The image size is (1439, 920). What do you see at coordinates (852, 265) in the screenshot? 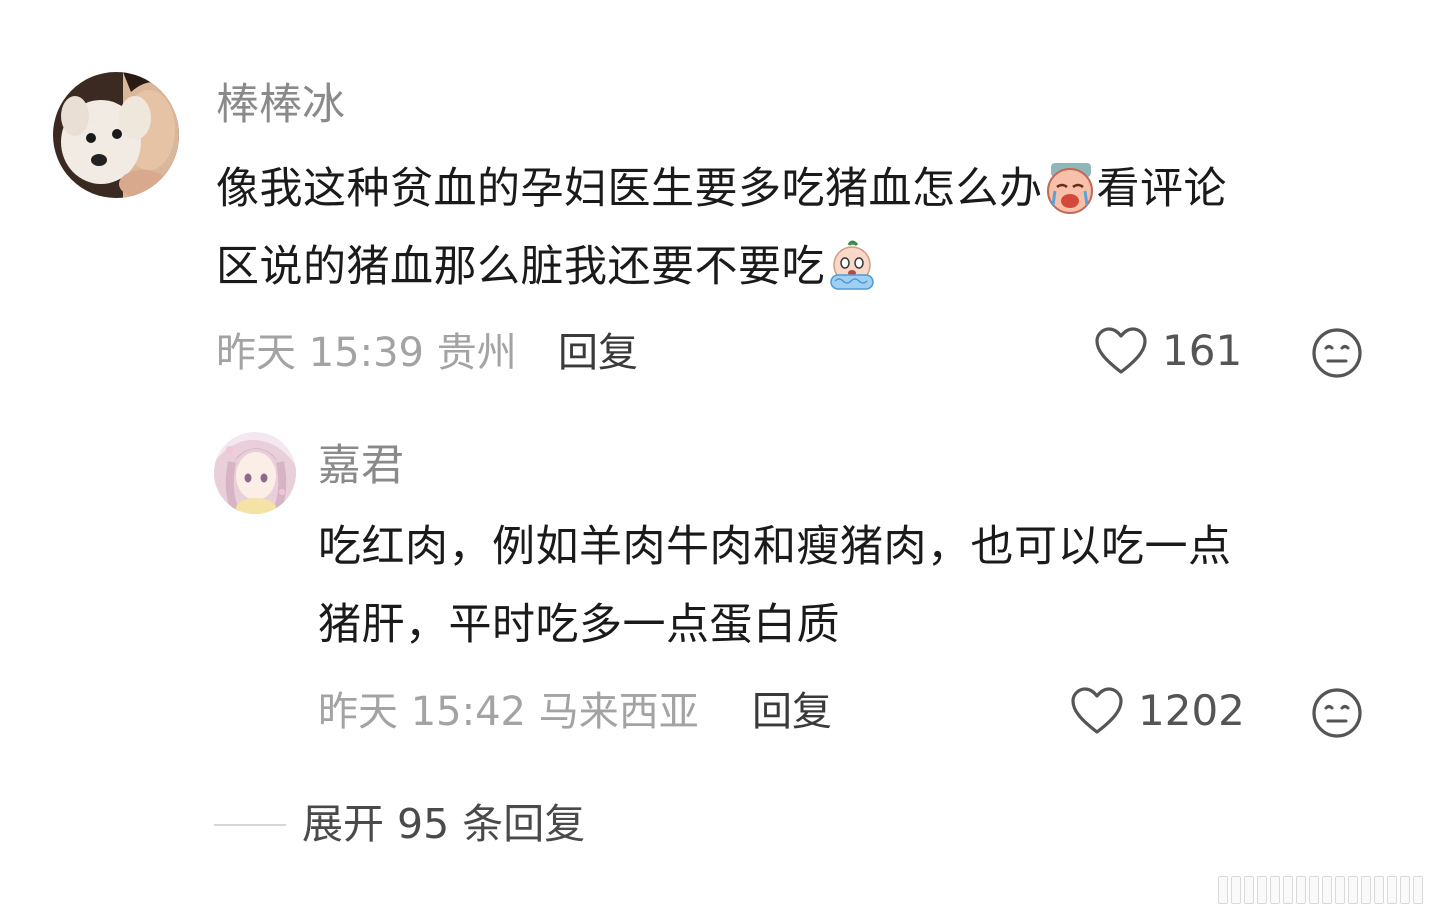
I see `scared-crying-emoji-icon` at bounding box center [852, 265].